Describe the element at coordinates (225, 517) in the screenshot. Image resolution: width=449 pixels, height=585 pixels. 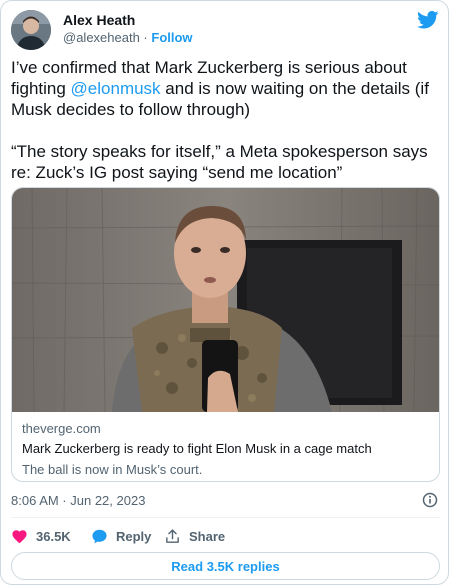
I see `divider` at that location.